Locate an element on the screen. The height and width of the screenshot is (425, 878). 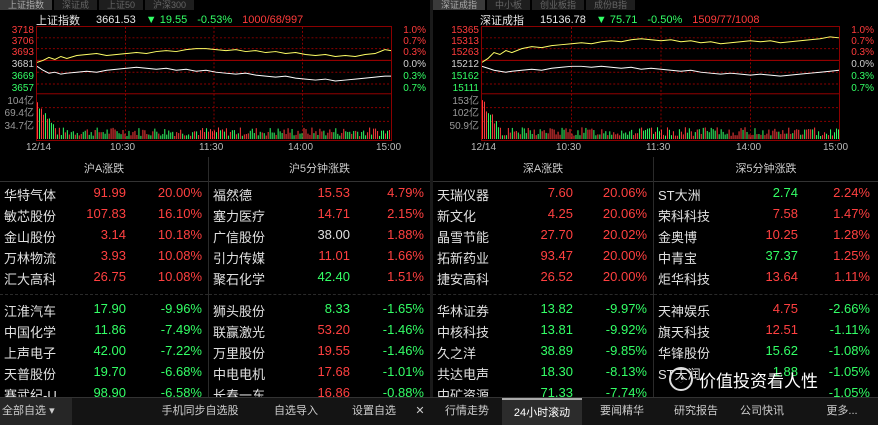
stock-row: 晶雪节能 27.70 20.02% is located at coordinates (543, 234).